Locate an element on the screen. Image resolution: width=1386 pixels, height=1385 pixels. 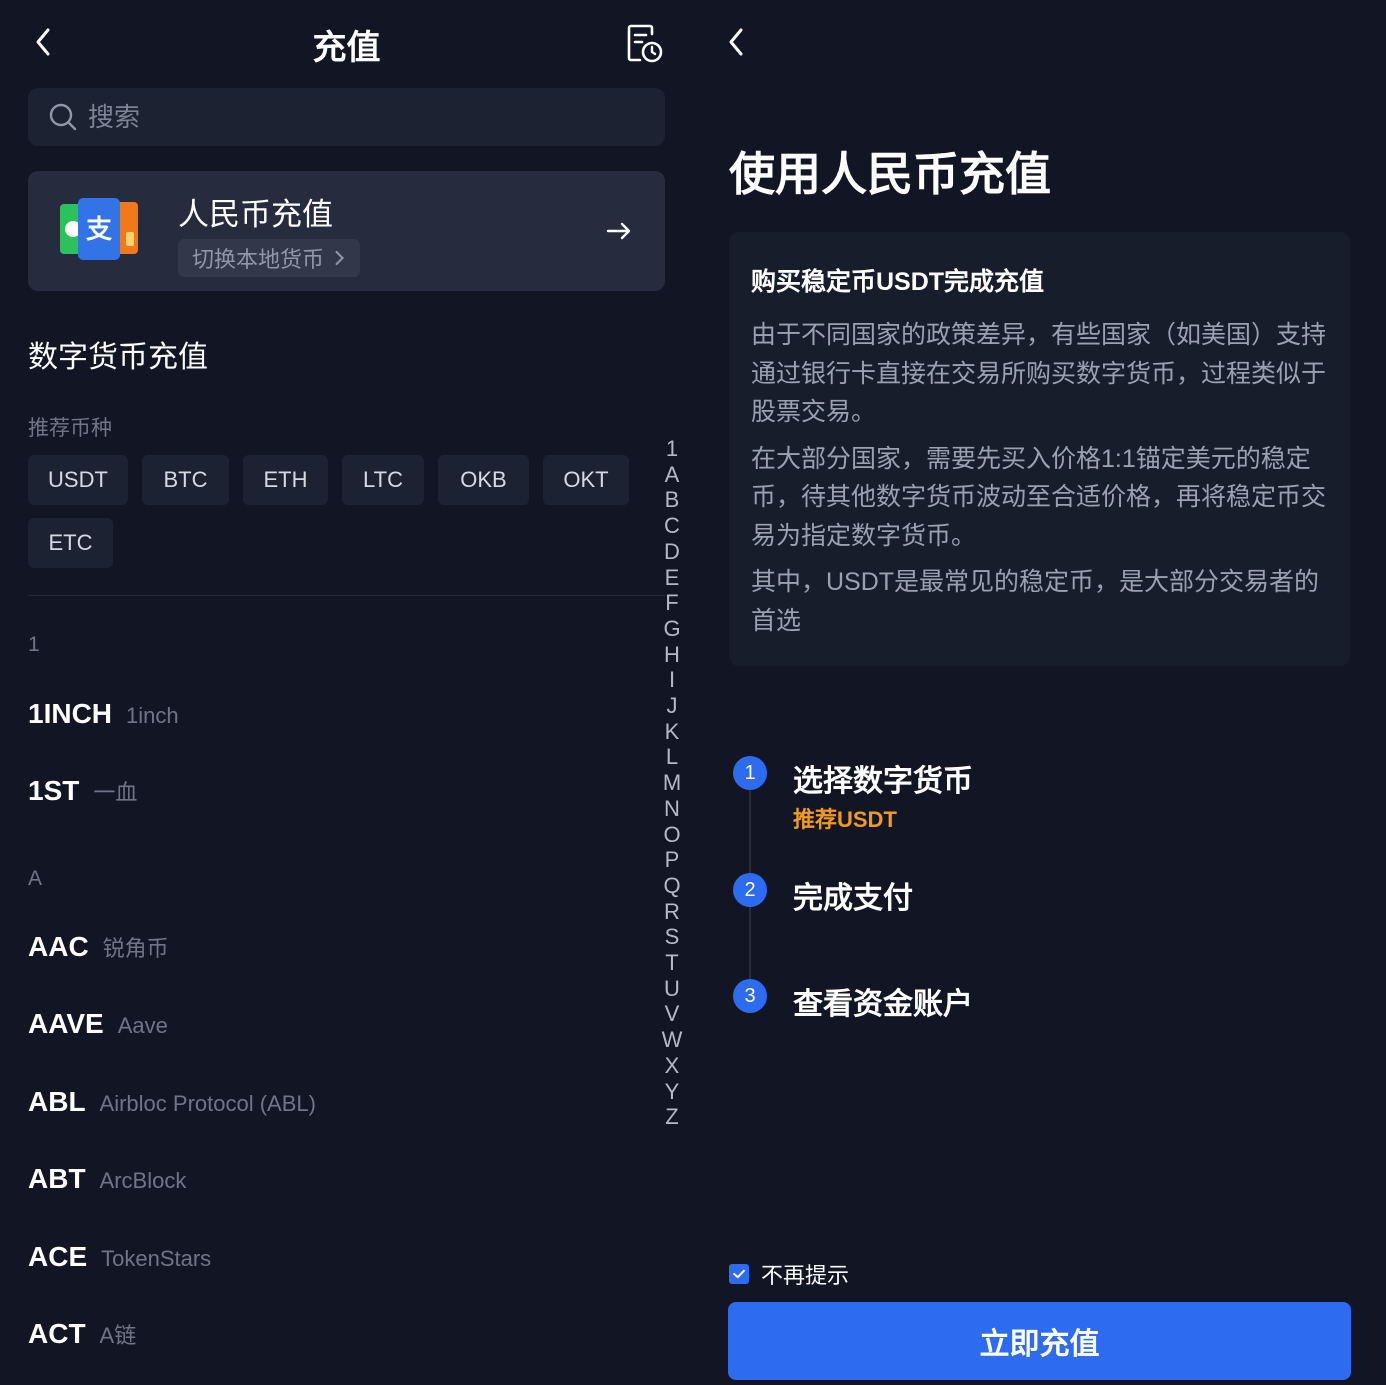
alphabet-index-letter: G is located at coordinates (671, 629).